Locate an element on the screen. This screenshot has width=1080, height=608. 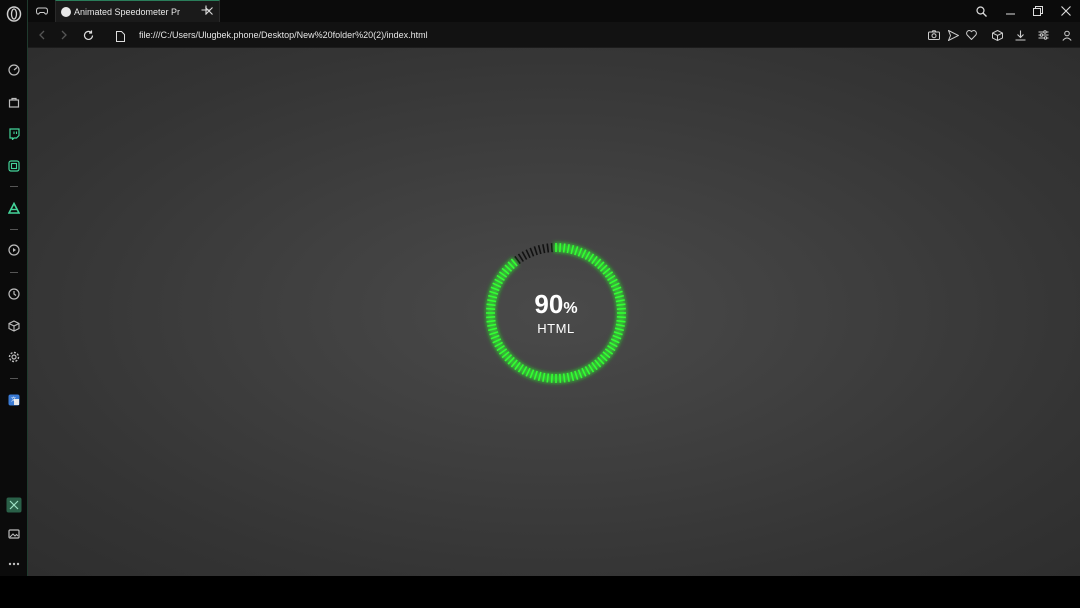
reload-button is located at coordinates (88, 35).